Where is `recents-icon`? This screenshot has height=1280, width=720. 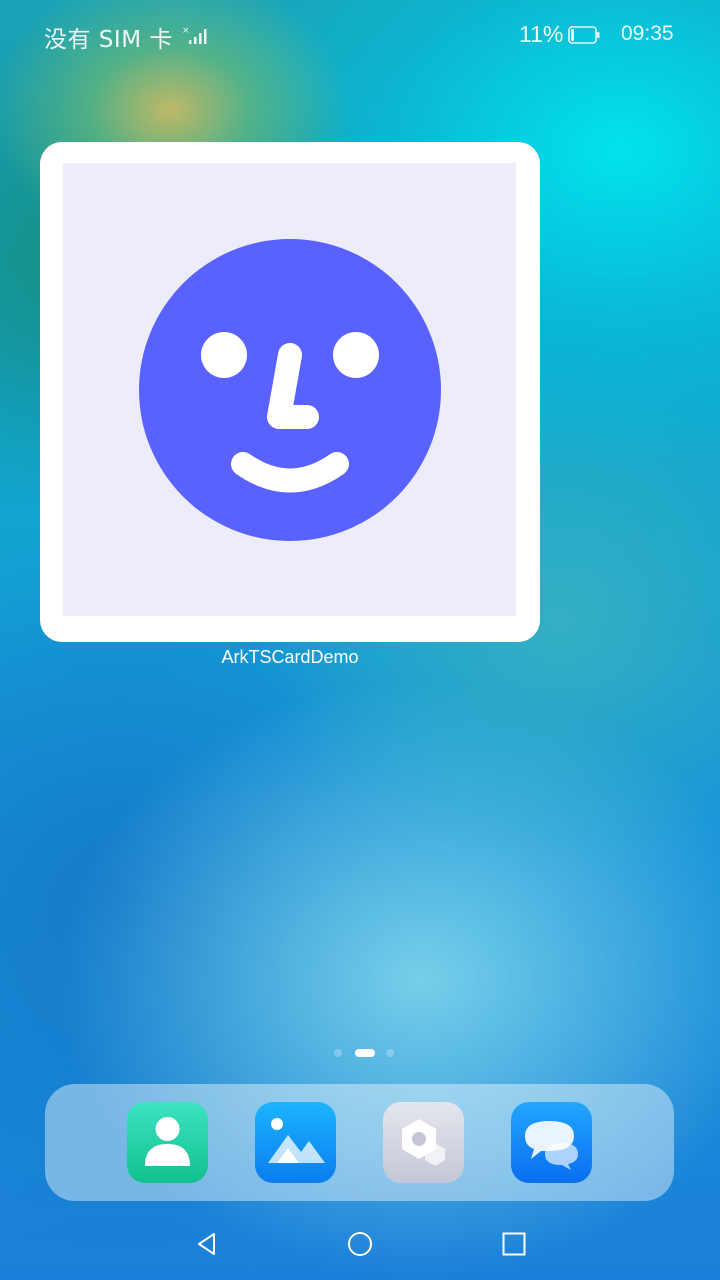
recents-icon is located at coordinates (514, 1244).